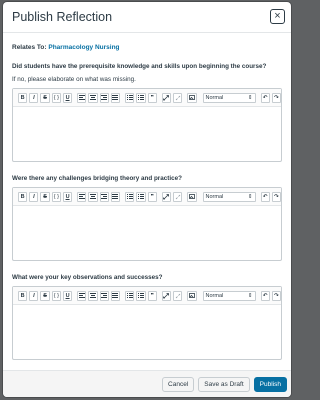 Image resolution: width=320 pixels, height=400 pixels. What do you see at coordinates (29, 47) in the screenshot?
I see `relates-to-label: Relates To:` at bounding box center [29, 47].